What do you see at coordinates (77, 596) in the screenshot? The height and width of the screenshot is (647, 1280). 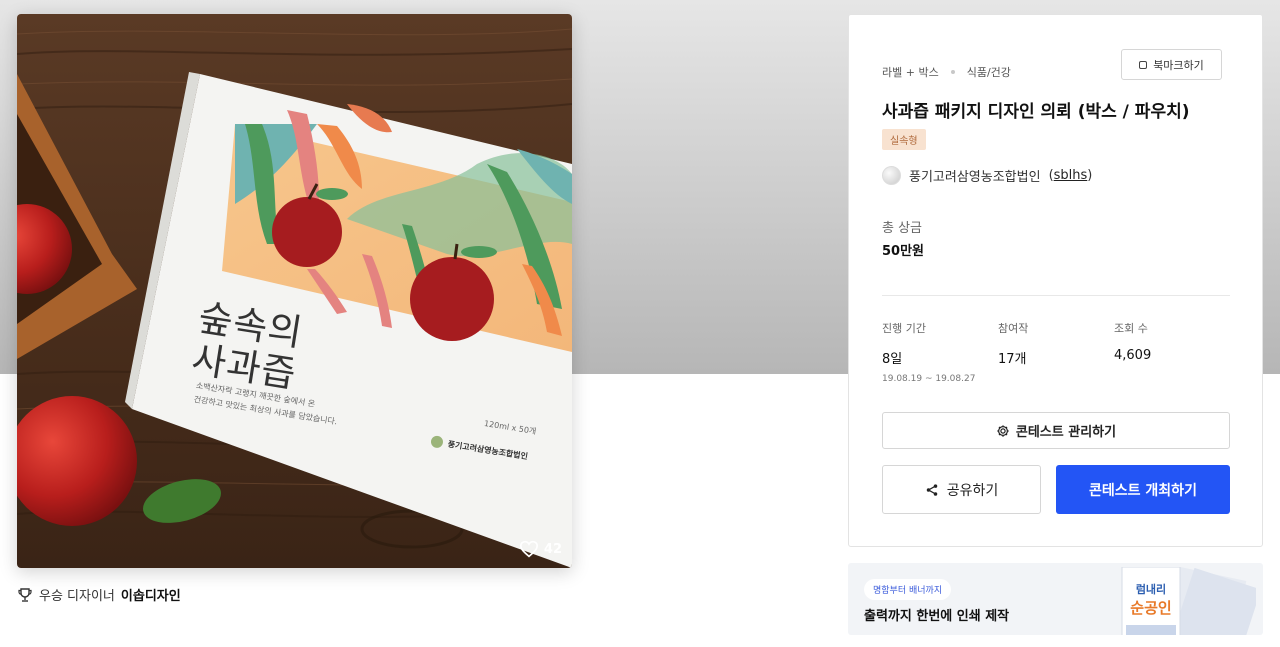 I see `winner-prefix: 우승 디자이너` at bounding box center [77, 596].